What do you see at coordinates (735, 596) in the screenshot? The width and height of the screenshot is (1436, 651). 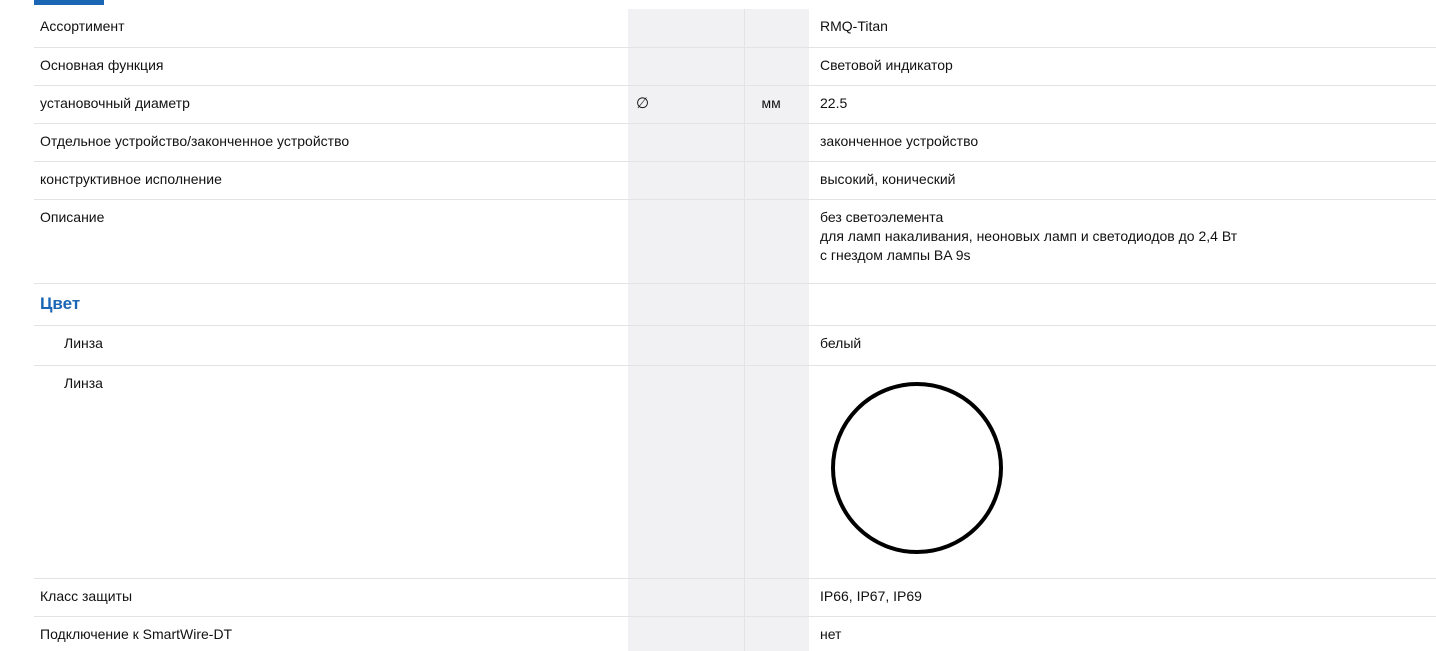 I see `table-row: Класс защиты IP66, IP67, IP69` at bounding box center [735, 596].